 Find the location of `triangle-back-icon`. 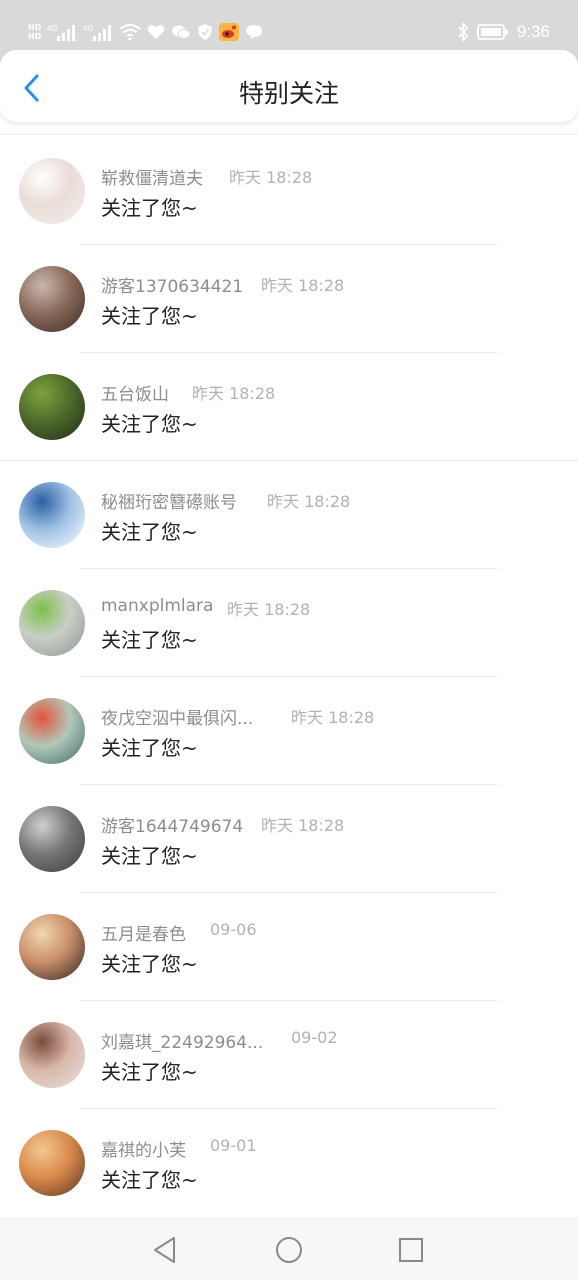

triangle-back-icon is located at coordinates (164, 1250).